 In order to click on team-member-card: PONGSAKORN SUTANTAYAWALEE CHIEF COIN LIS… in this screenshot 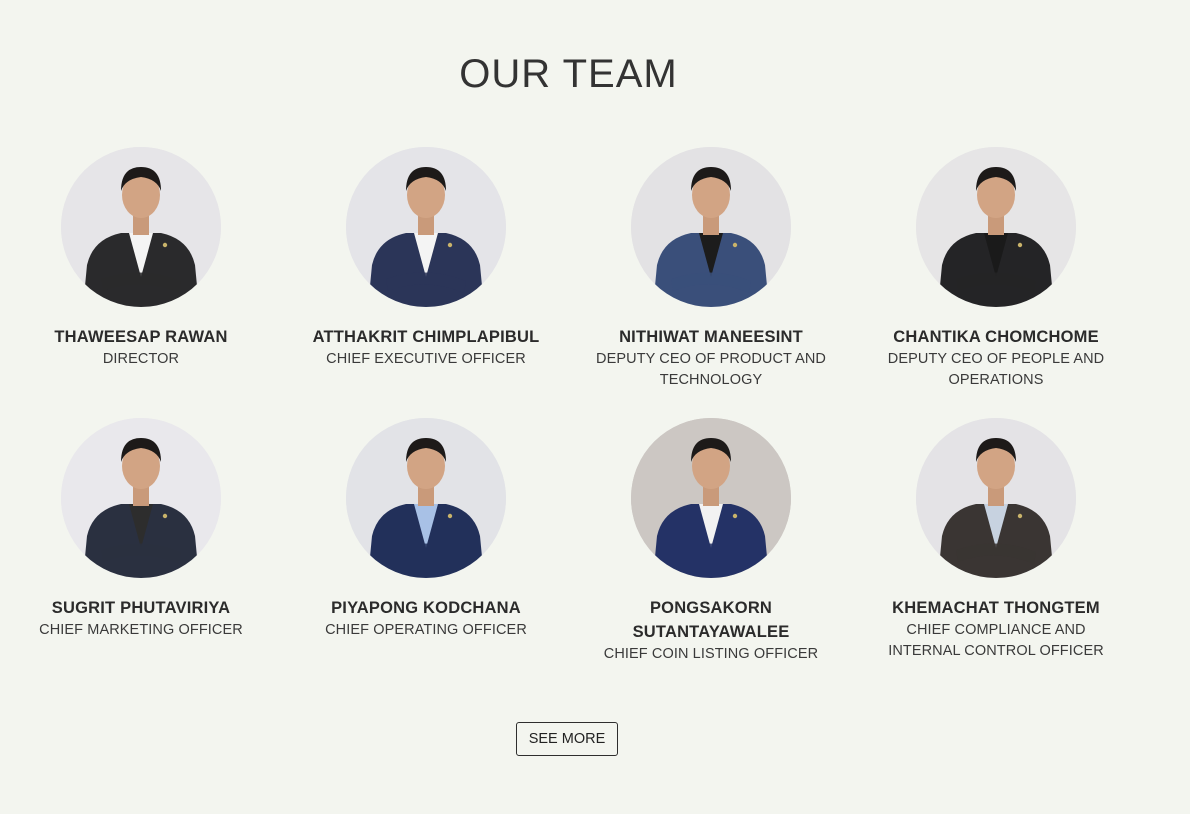, I will do `click(711, 541)`.